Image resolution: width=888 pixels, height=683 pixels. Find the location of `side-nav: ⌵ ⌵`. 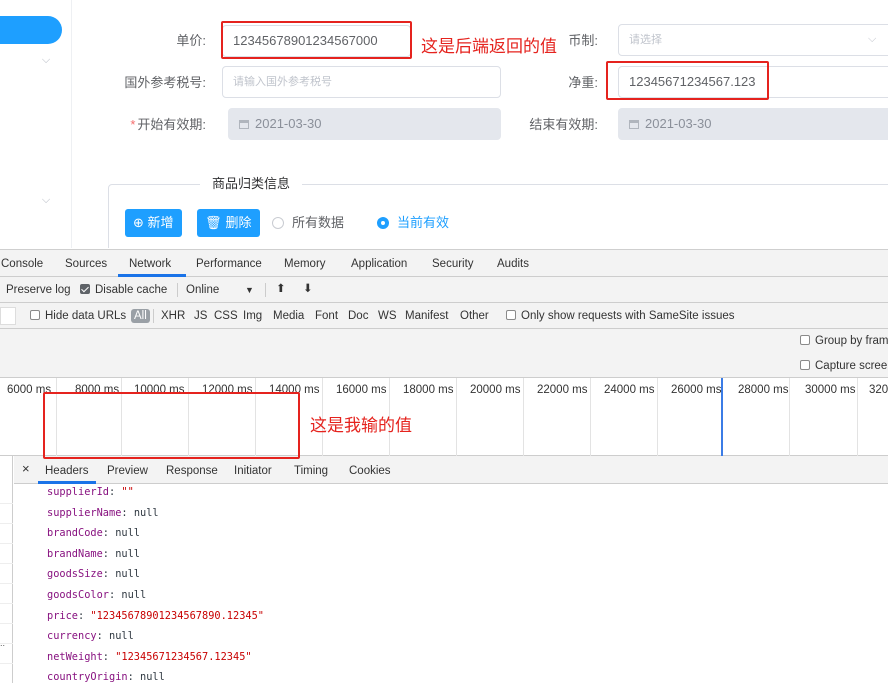

side-nav: ⌵ ⌵ is located at coordinates (36, 124).